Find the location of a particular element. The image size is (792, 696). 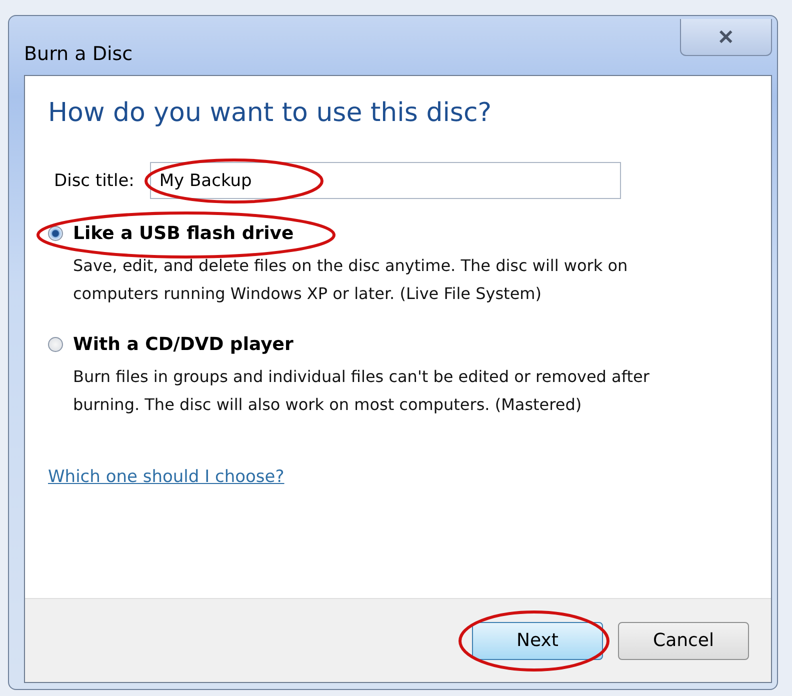

option-description: Save, edit, and delete files on the disc anytime. The disc will work on computers running Windows XP or later. (Live File System) is located at coordinates (351, 280).